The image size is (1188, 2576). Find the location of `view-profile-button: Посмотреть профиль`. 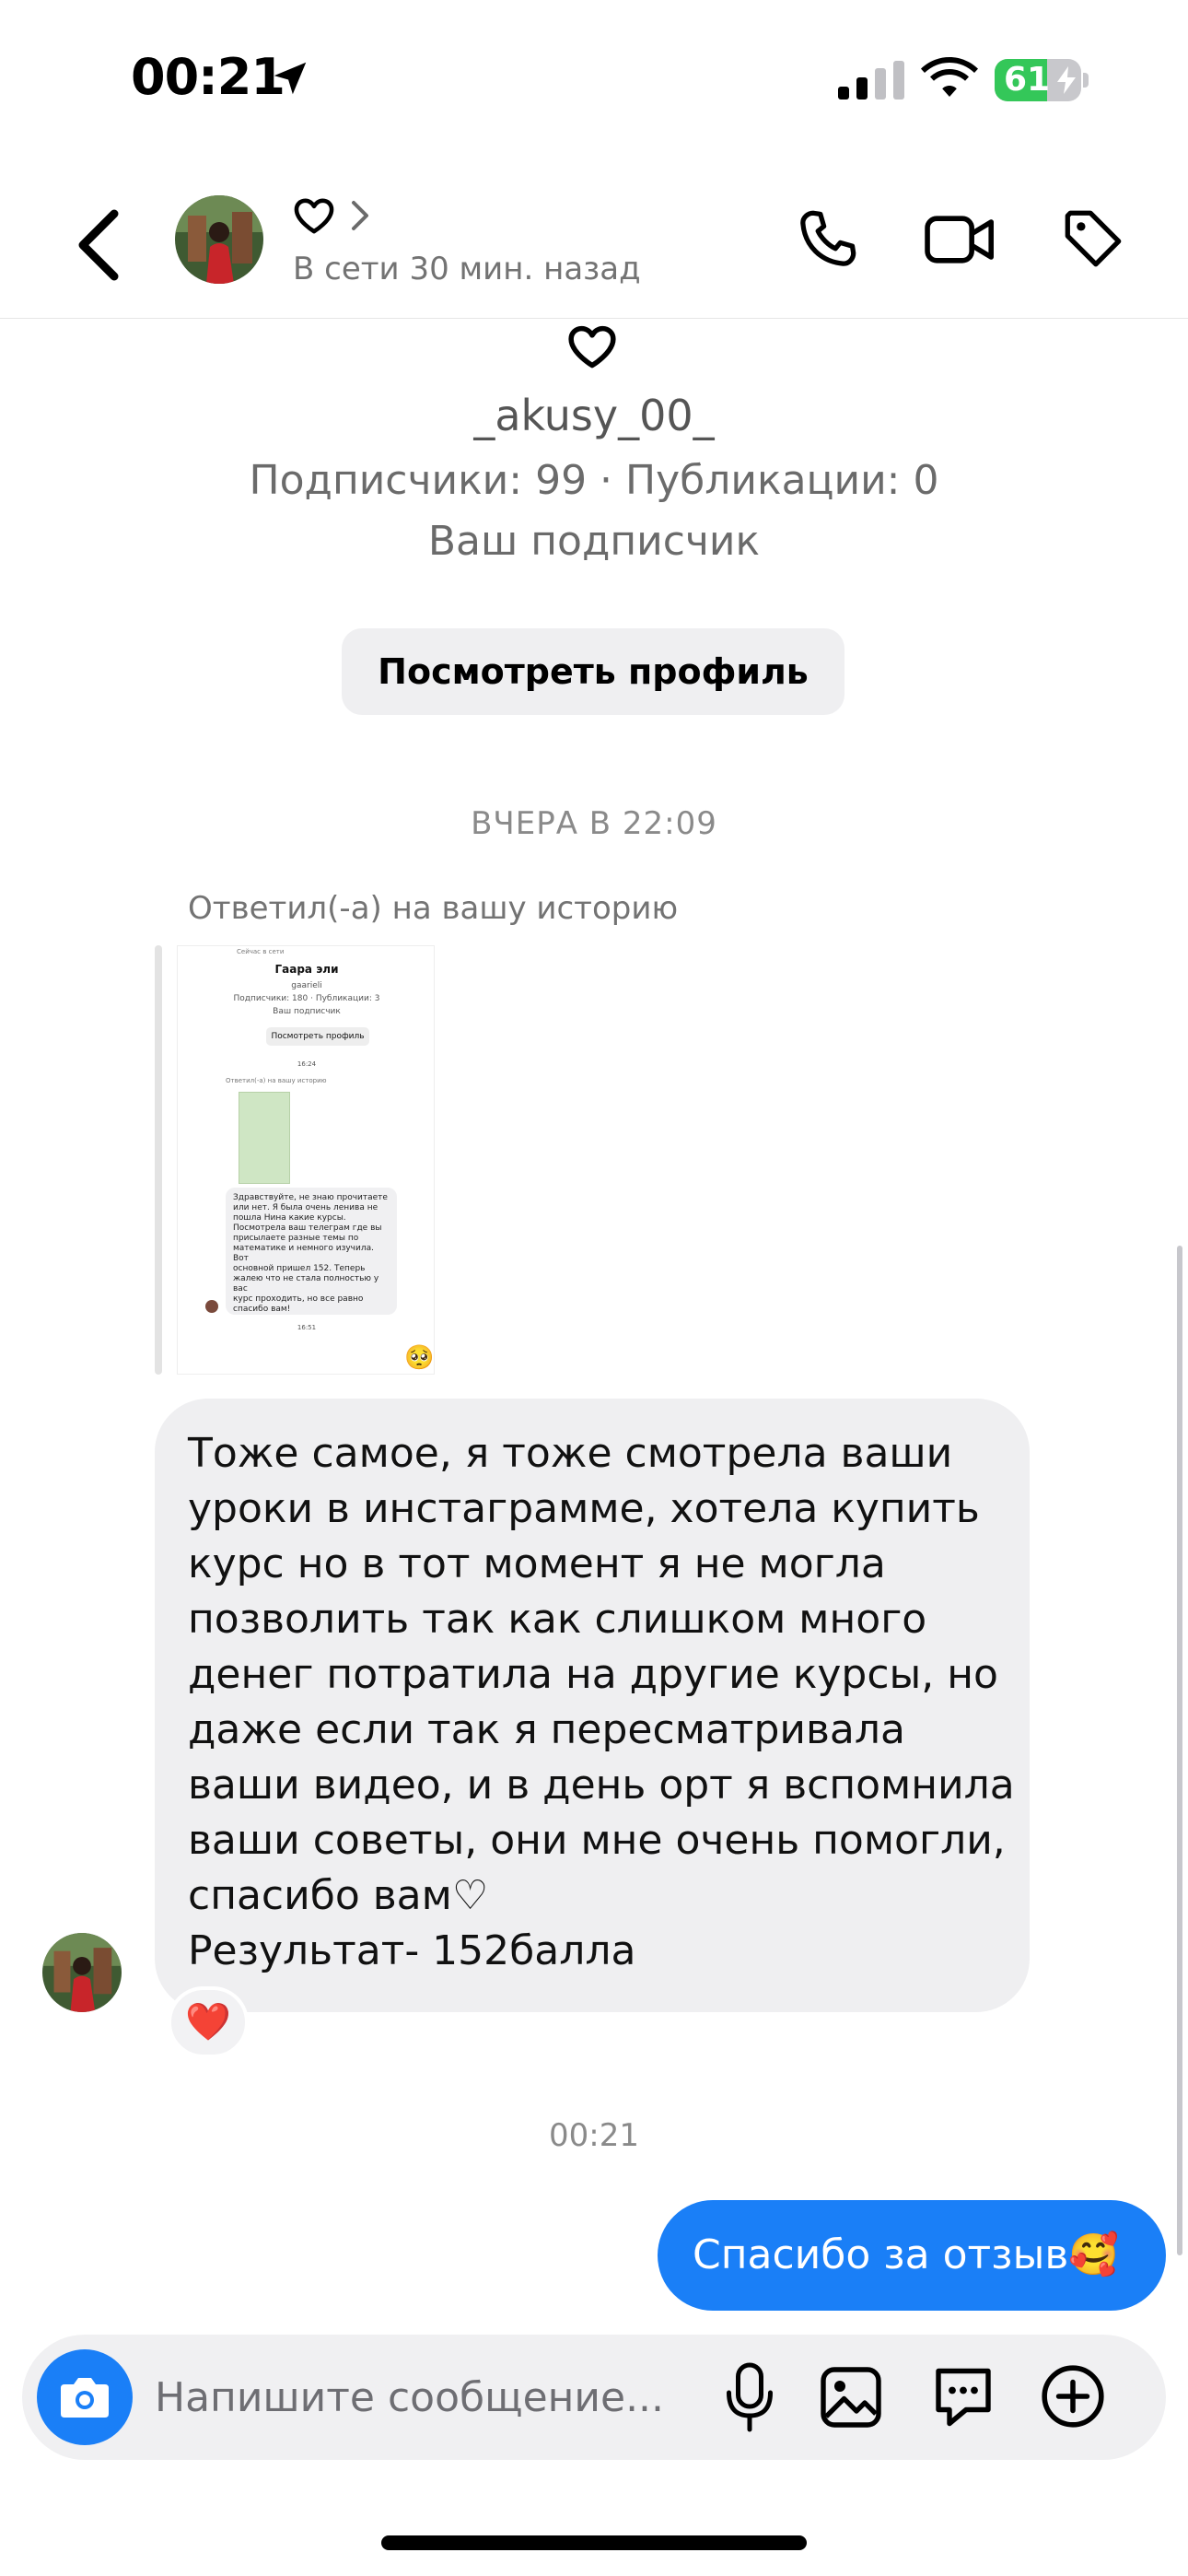

view-profile-button: Посмотреть профиль is located at coordinates (593, 671).